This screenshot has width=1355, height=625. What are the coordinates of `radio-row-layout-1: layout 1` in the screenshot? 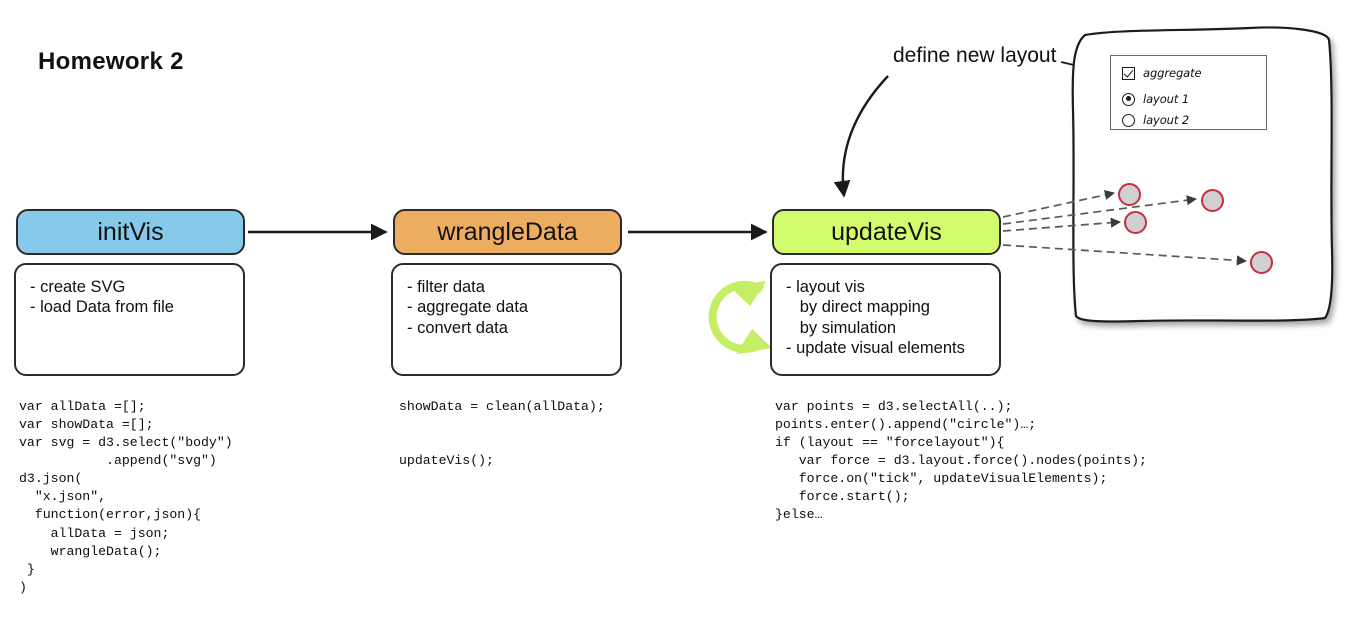 It's located at (1194, 99).